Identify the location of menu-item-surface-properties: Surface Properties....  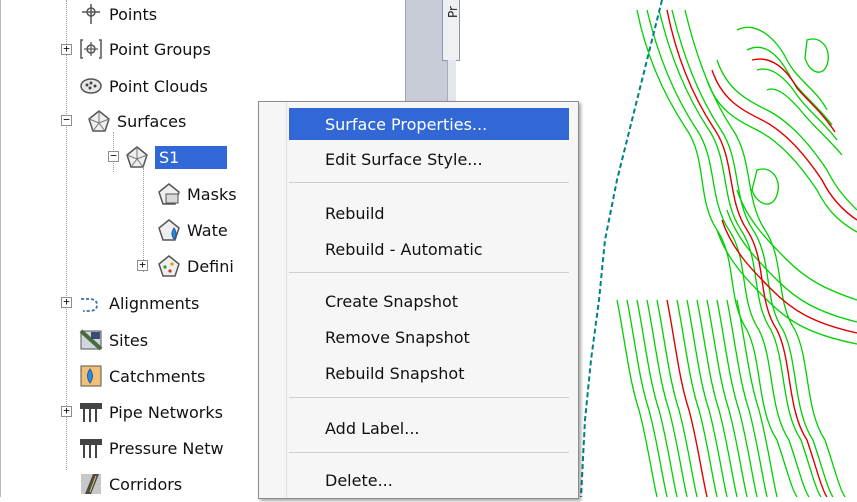
(429, 124).